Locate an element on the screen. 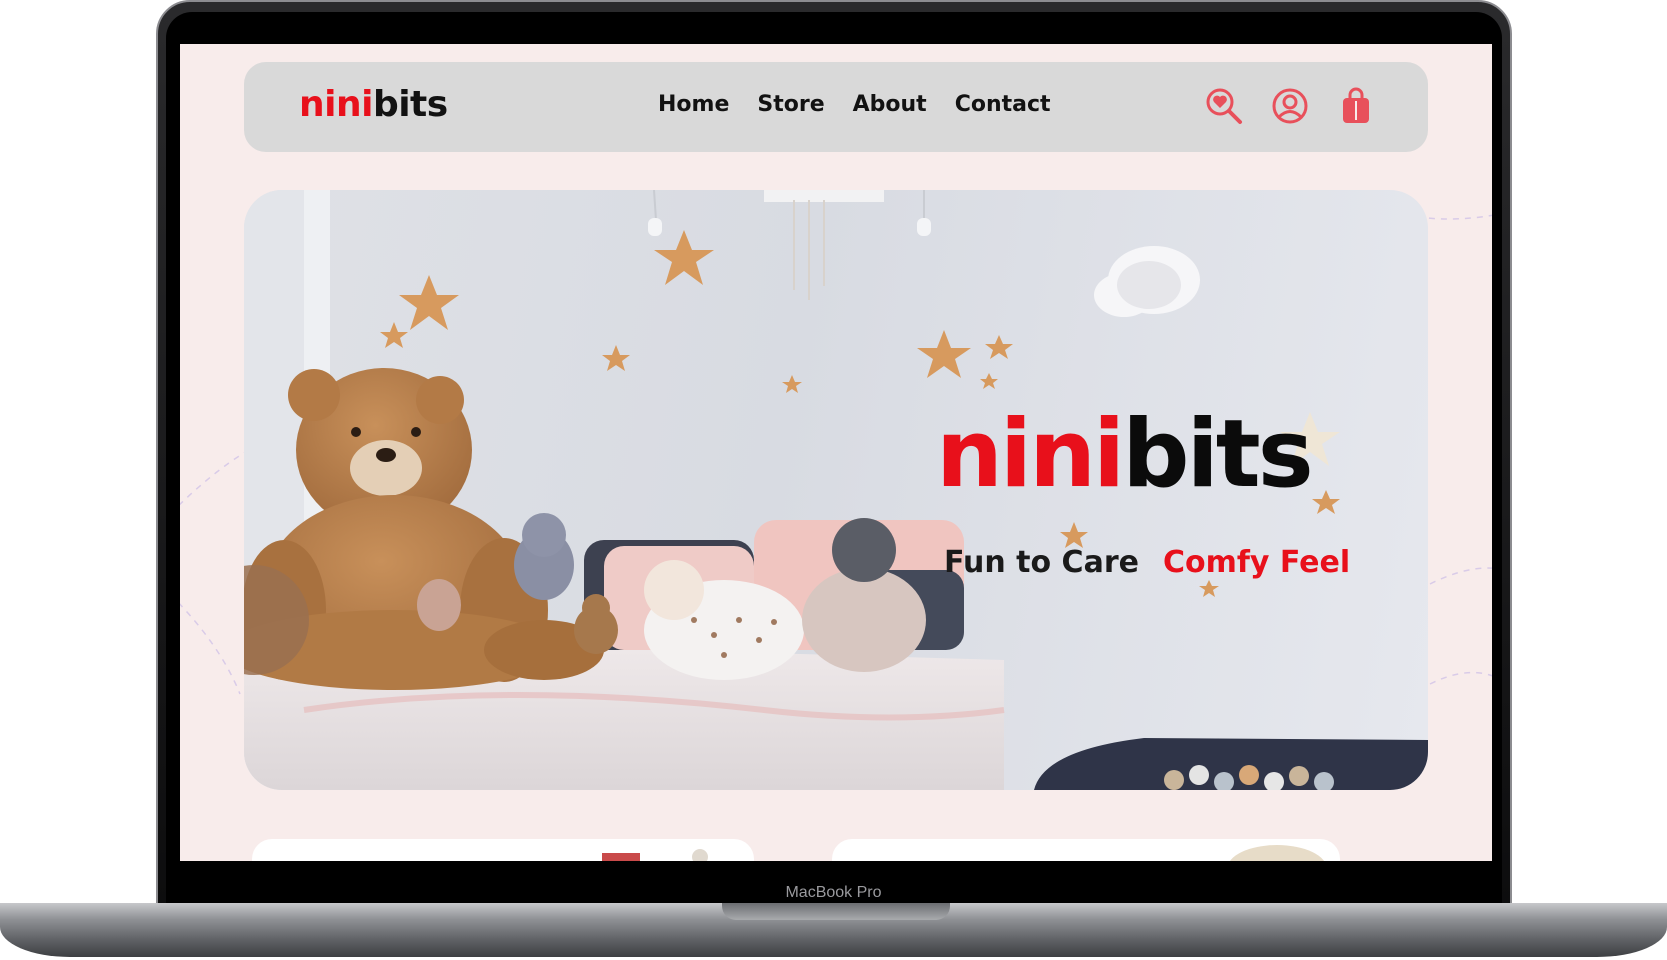  top-navbar: ninibits Home Store About Contact is located at coordinates (836, 107).